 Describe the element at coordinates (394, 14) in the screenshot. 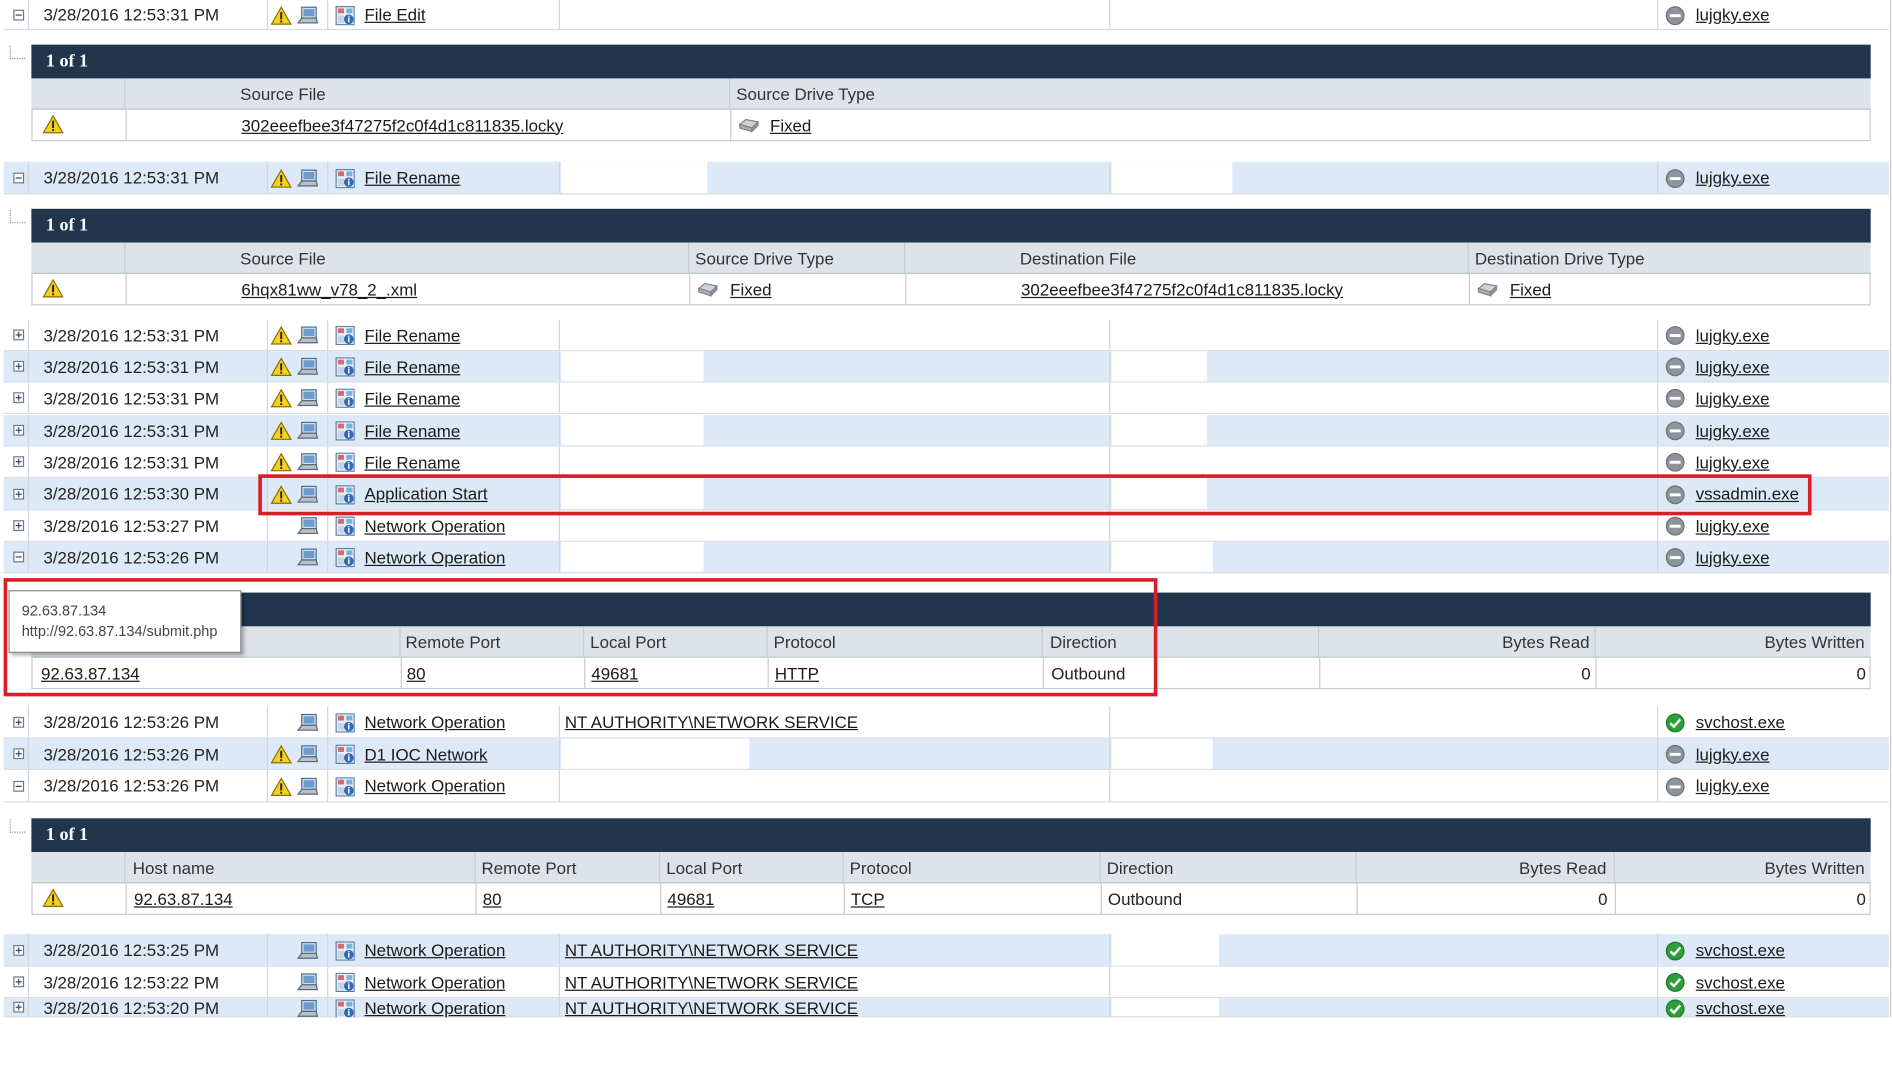

I see `event-type-link: File Edit` at that location.